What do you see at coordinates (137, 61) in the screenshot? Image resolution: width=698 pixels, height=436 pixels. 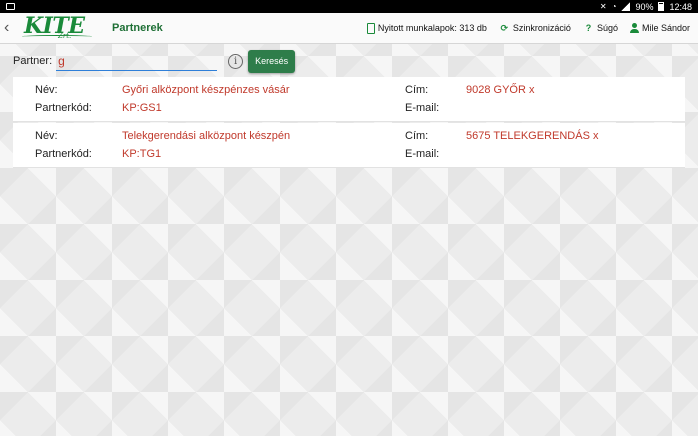 I see `partner-search-input` at bounding box center [137, 61].